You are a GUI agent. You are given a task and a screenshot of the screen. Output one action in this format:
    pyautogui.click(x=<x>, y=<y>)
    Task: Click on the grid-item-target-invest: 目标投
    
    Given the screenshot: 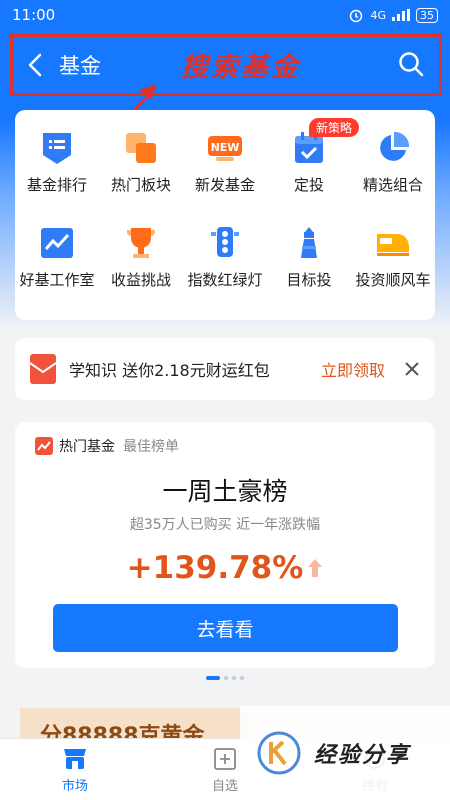 What is the action you would take?
    pyautogui.click(x=309, y=272)
    